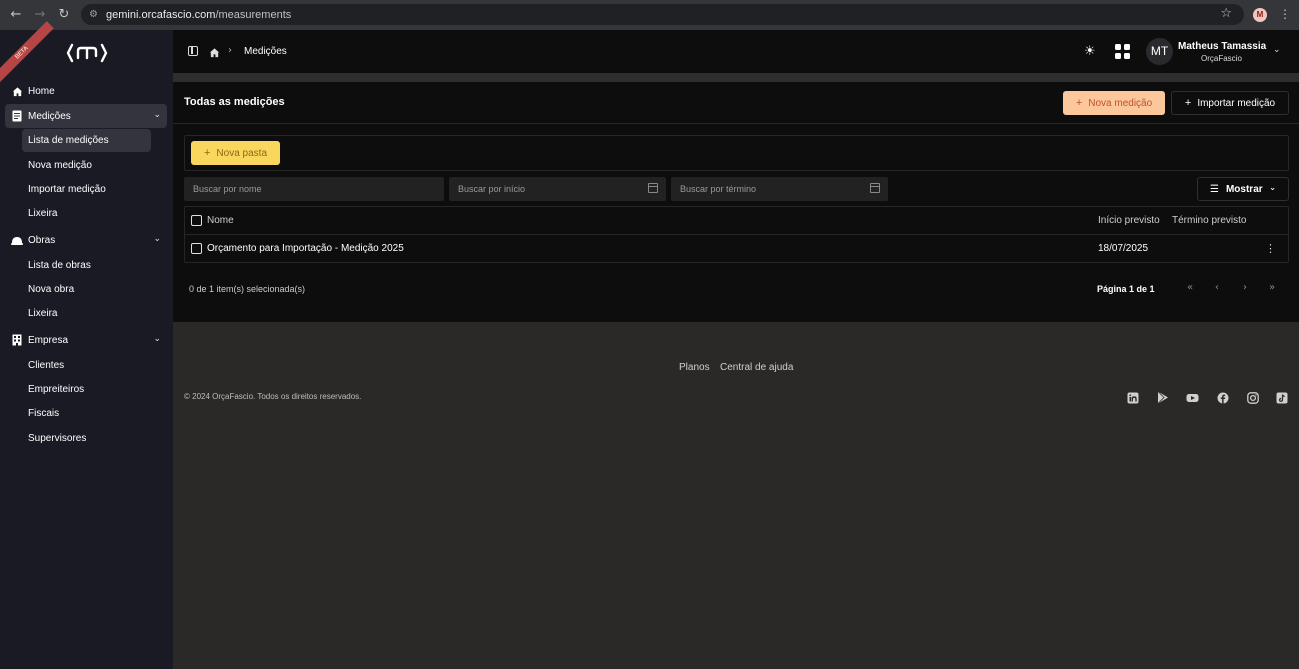 The height and width of the screenshot is (669, 1299). Describe the element at coordinates (1132, 397) in the screenshot. I see `linkedin-icon` at that location.